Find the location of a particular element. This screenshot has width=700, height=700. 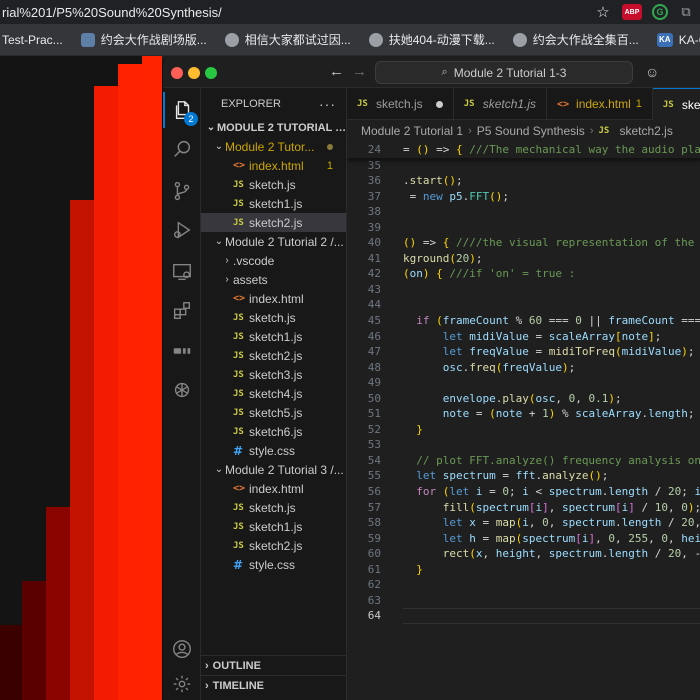

extensions-icon: ⧉ is located at coordinates (686, 12).